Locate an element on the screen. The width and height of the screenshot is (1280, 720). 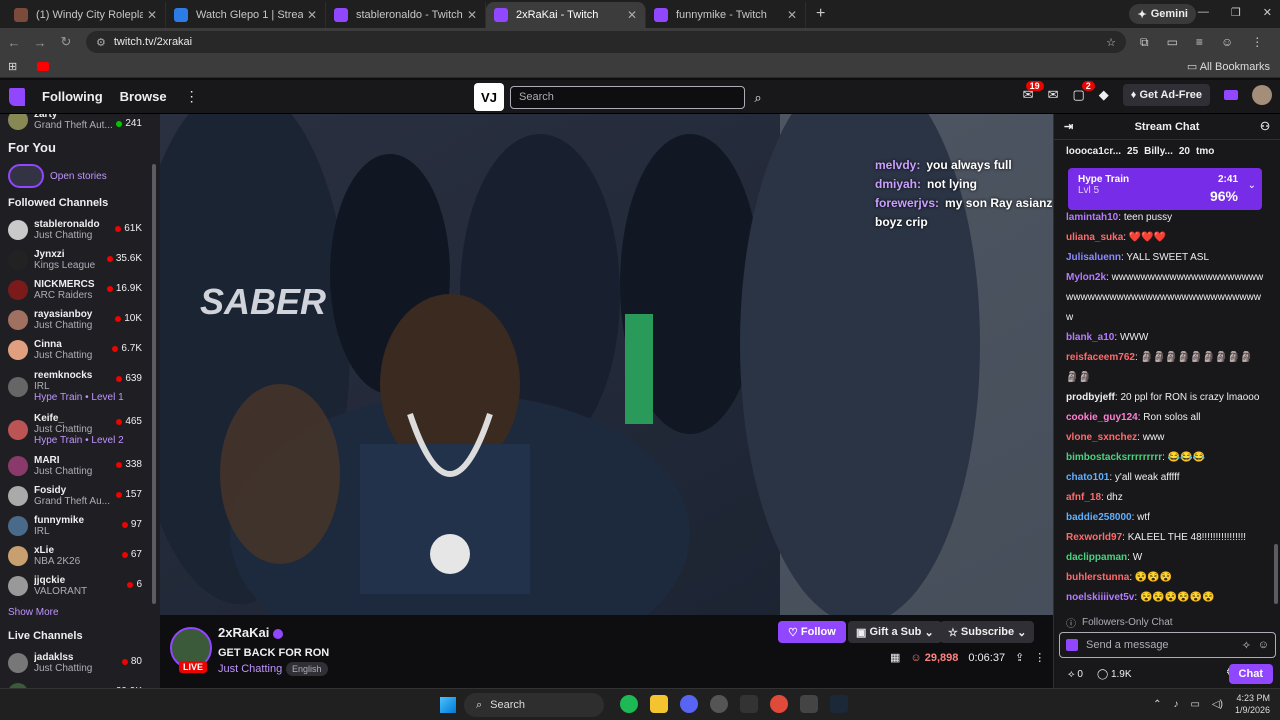
nav-following: Following is located at coordinates (72, 96).